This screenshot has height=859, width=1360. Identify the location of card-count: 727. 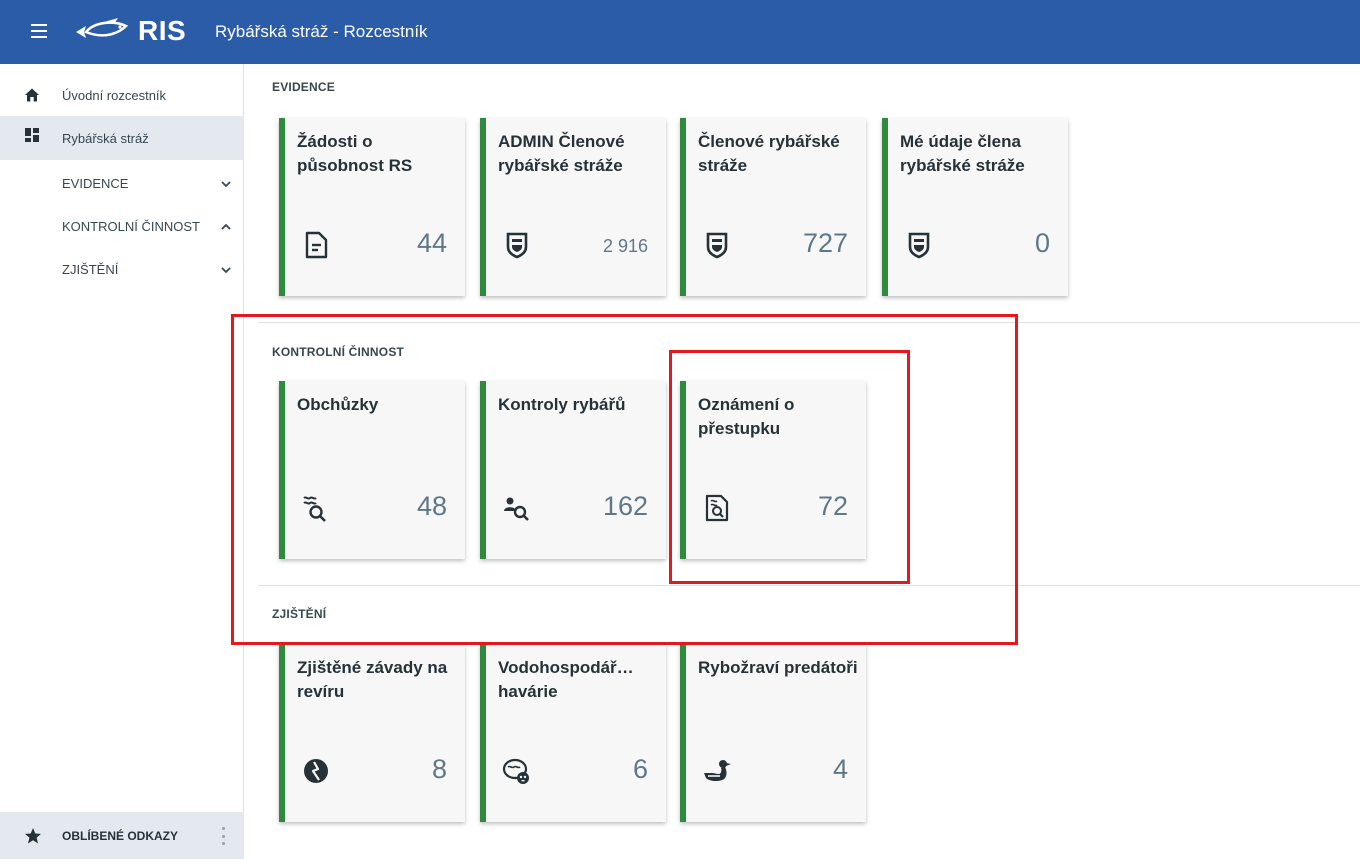
(825, 243).